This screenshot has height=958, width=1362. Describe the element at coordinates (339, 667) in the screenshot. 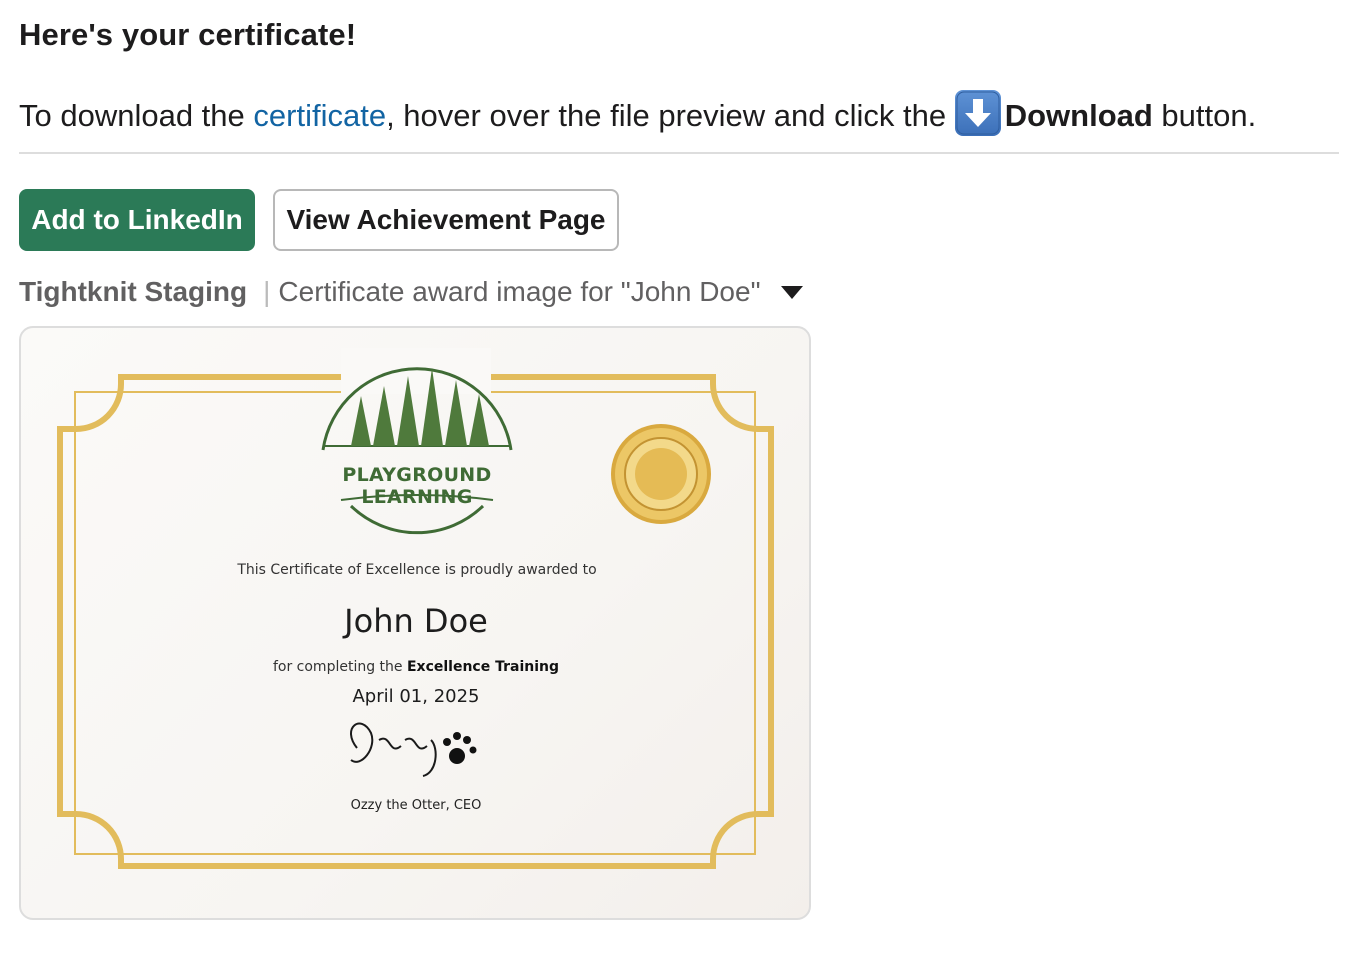

I see `completion-prefix: for completing the` at that location.